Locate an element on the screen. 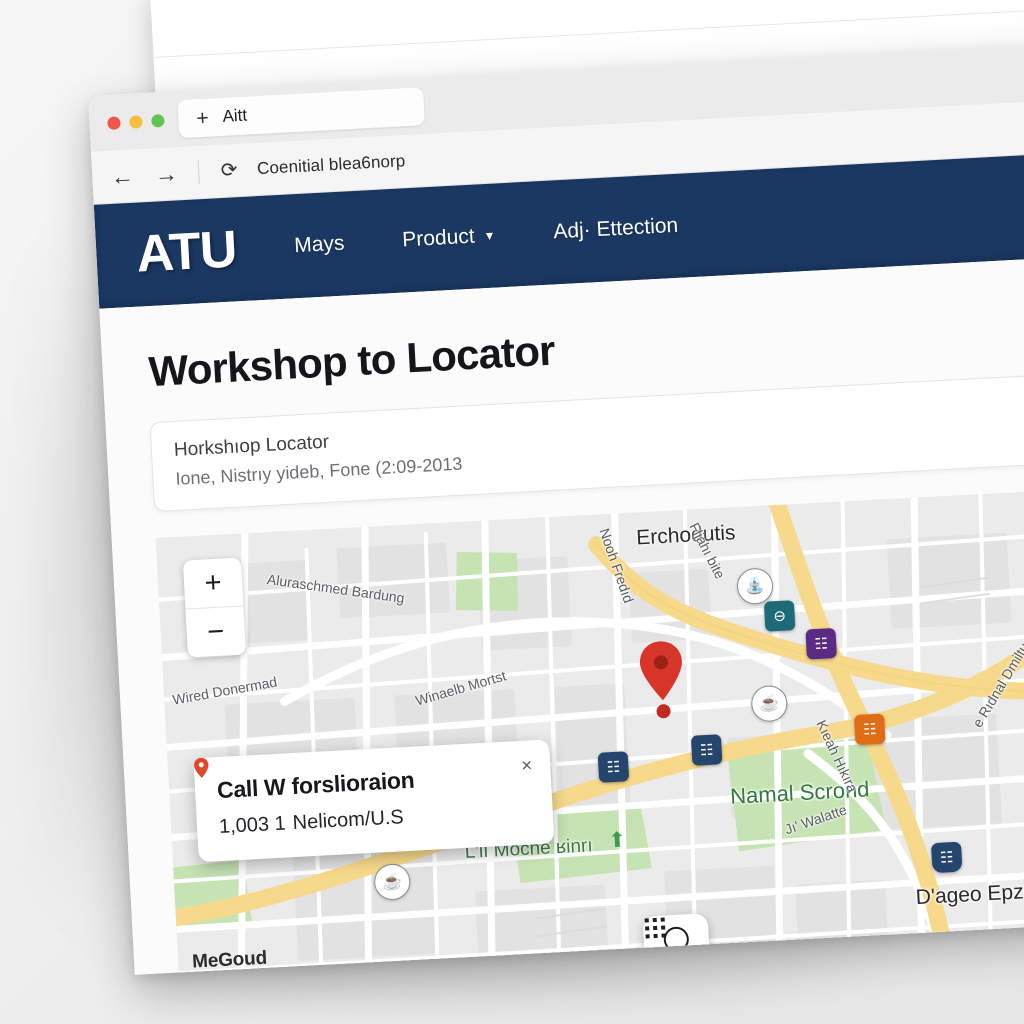 The height and width of the screenshot is (1024, 1024). museum-icon: ☷ is located at coordinates (821, 643).